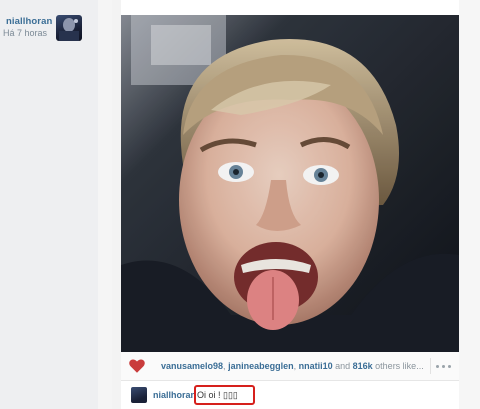  I want to click on more-options-button, so click(442, 366).